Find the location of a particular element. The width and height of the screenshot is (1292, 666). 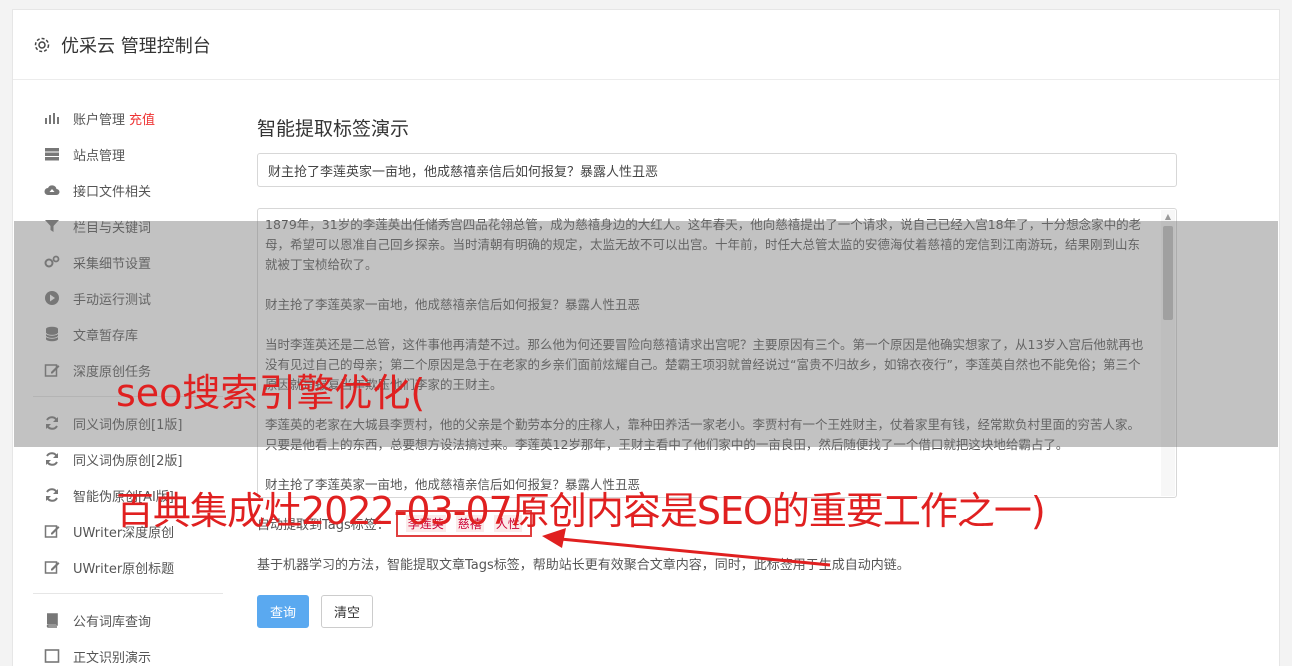

sidebar-item: 公有词库查询 is located at coordinates (128, 620).